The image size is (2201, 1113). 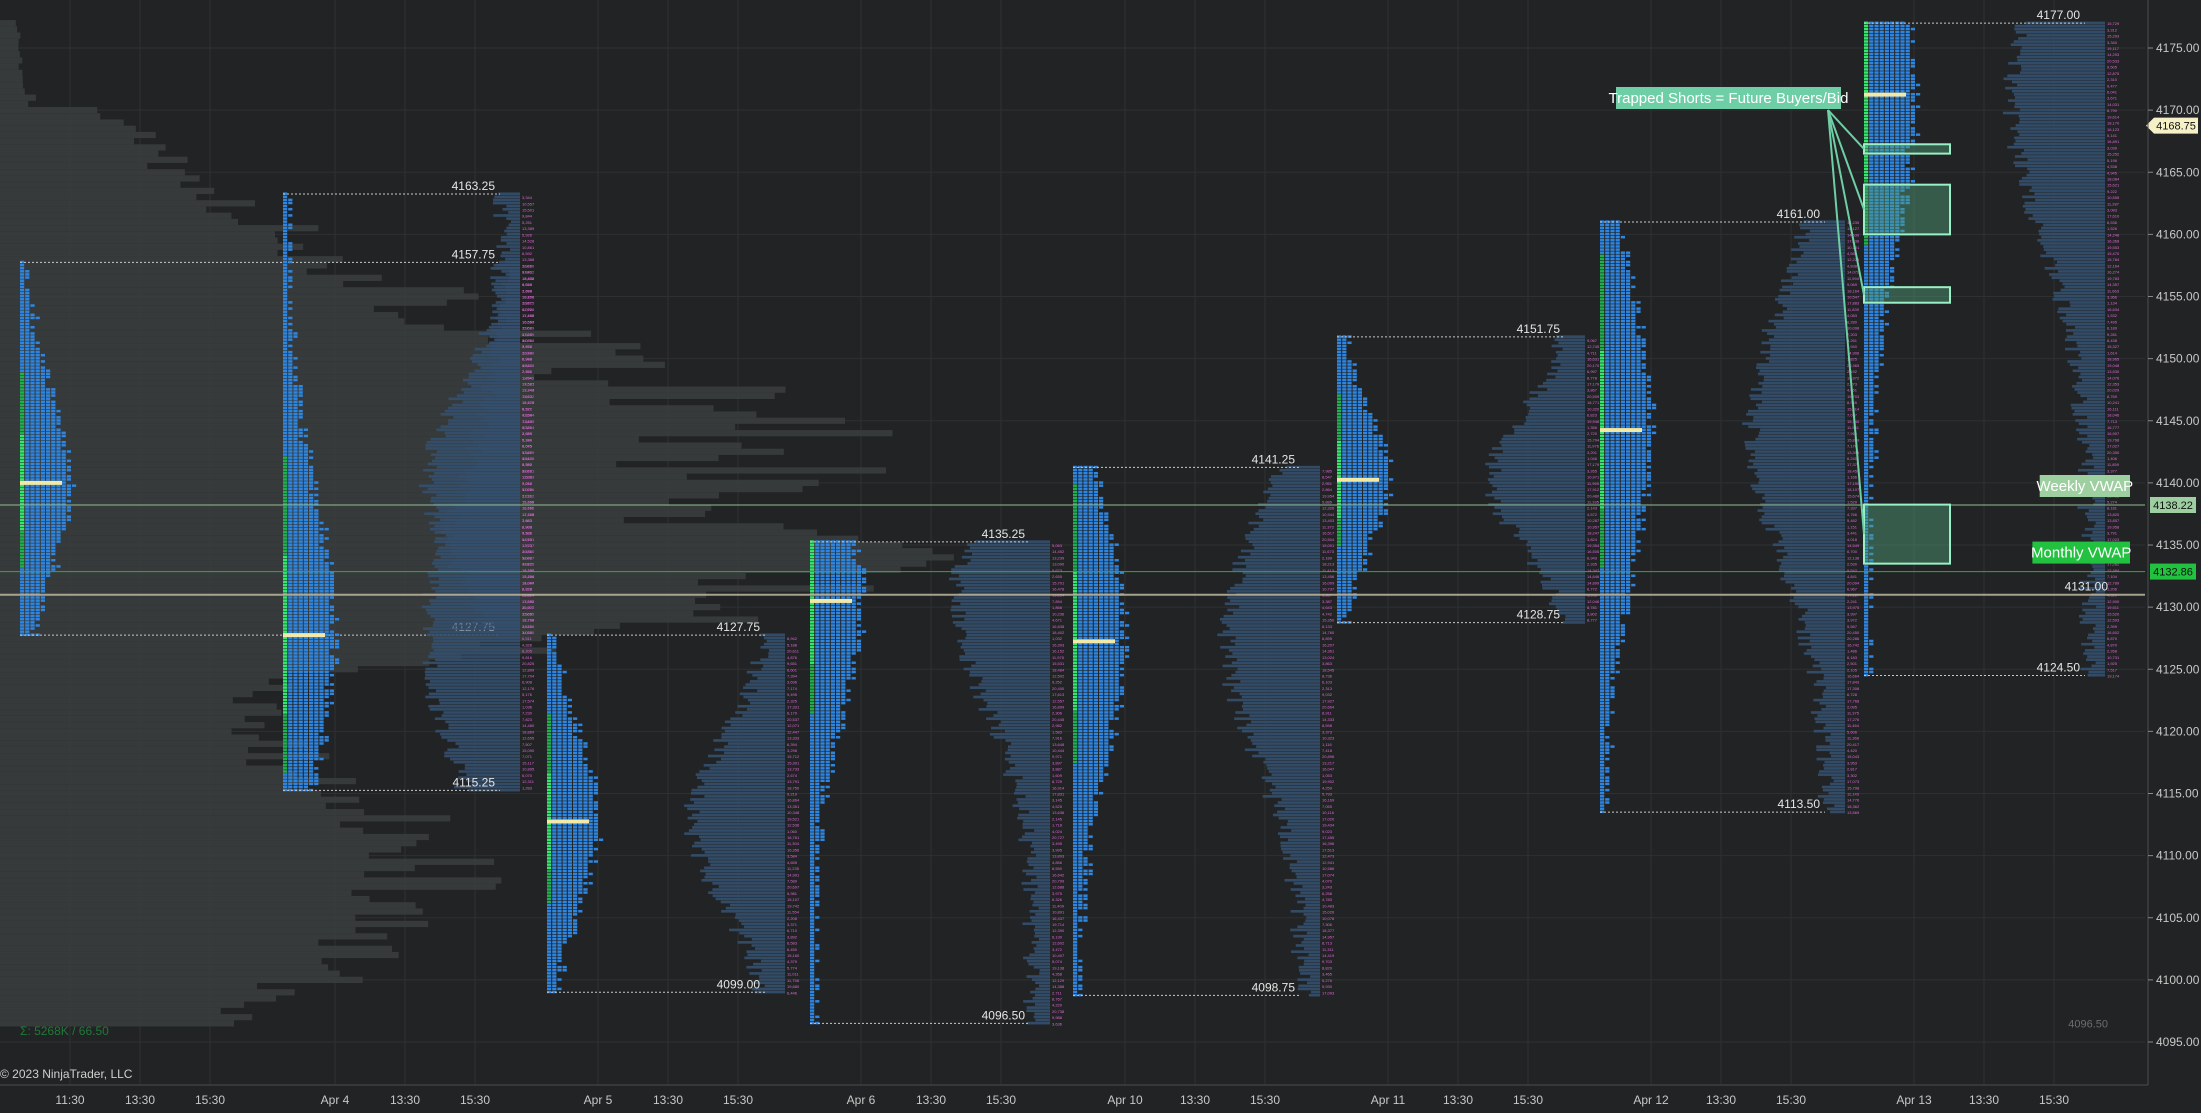 What do you see at coordinates (1327, 477) in the screenshot?
I see `volume-number: 8,547` at bounding box center [1327, 477].